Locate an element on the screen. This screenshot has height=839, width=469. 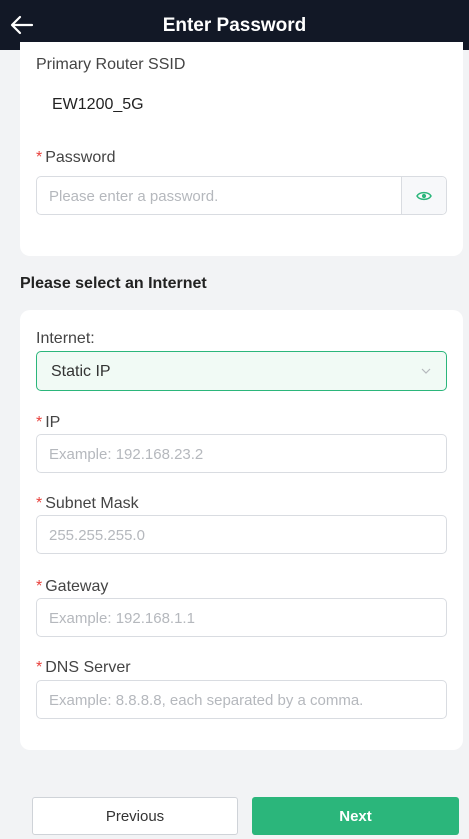
dns-server-label: * DNS Server is located at coordinates (83, 668).